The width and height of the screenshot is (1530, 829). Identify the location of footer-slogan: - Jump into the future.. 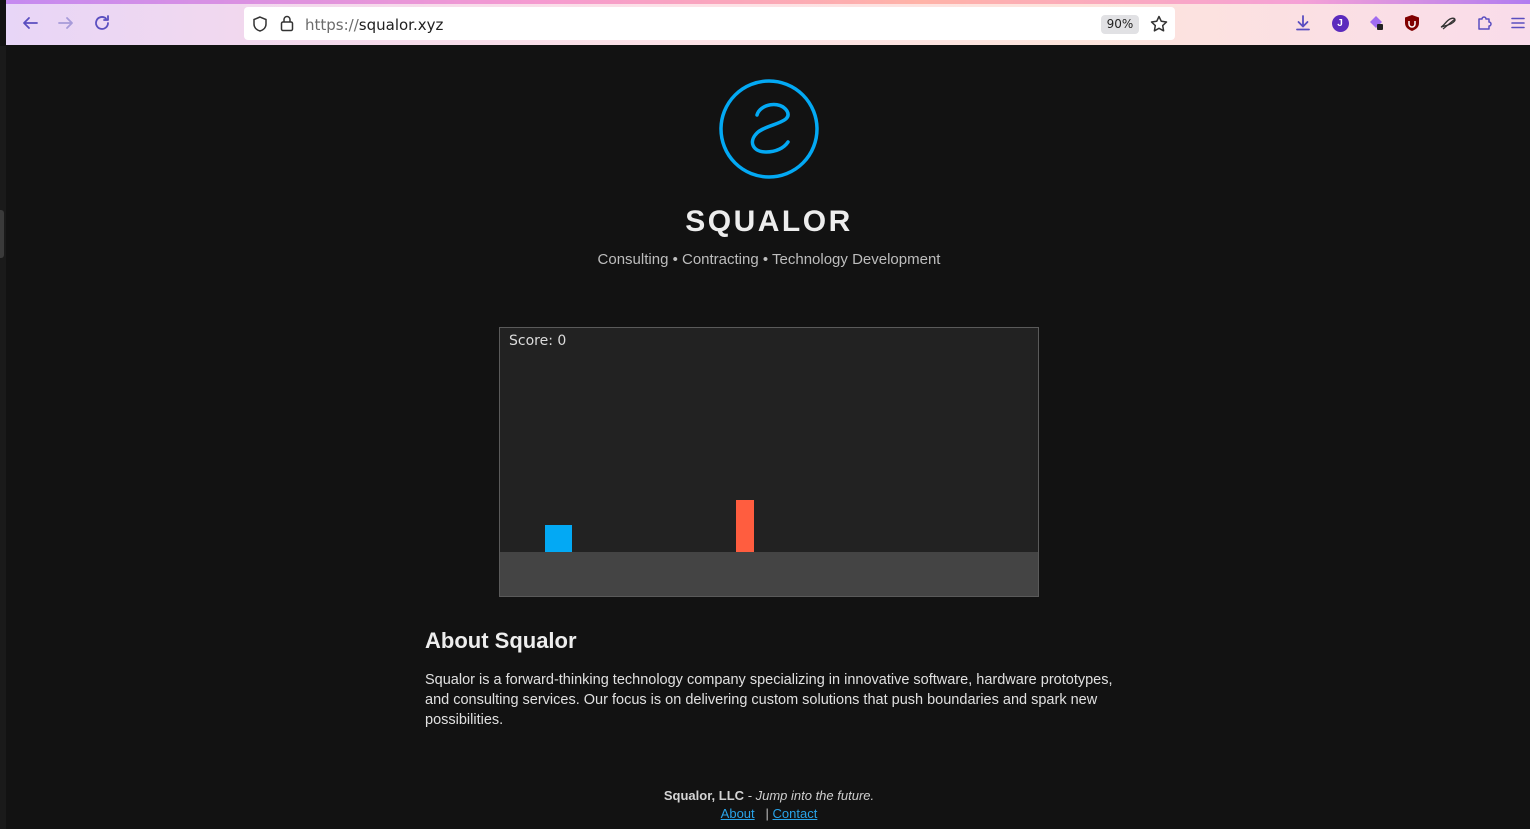
(809, 795).